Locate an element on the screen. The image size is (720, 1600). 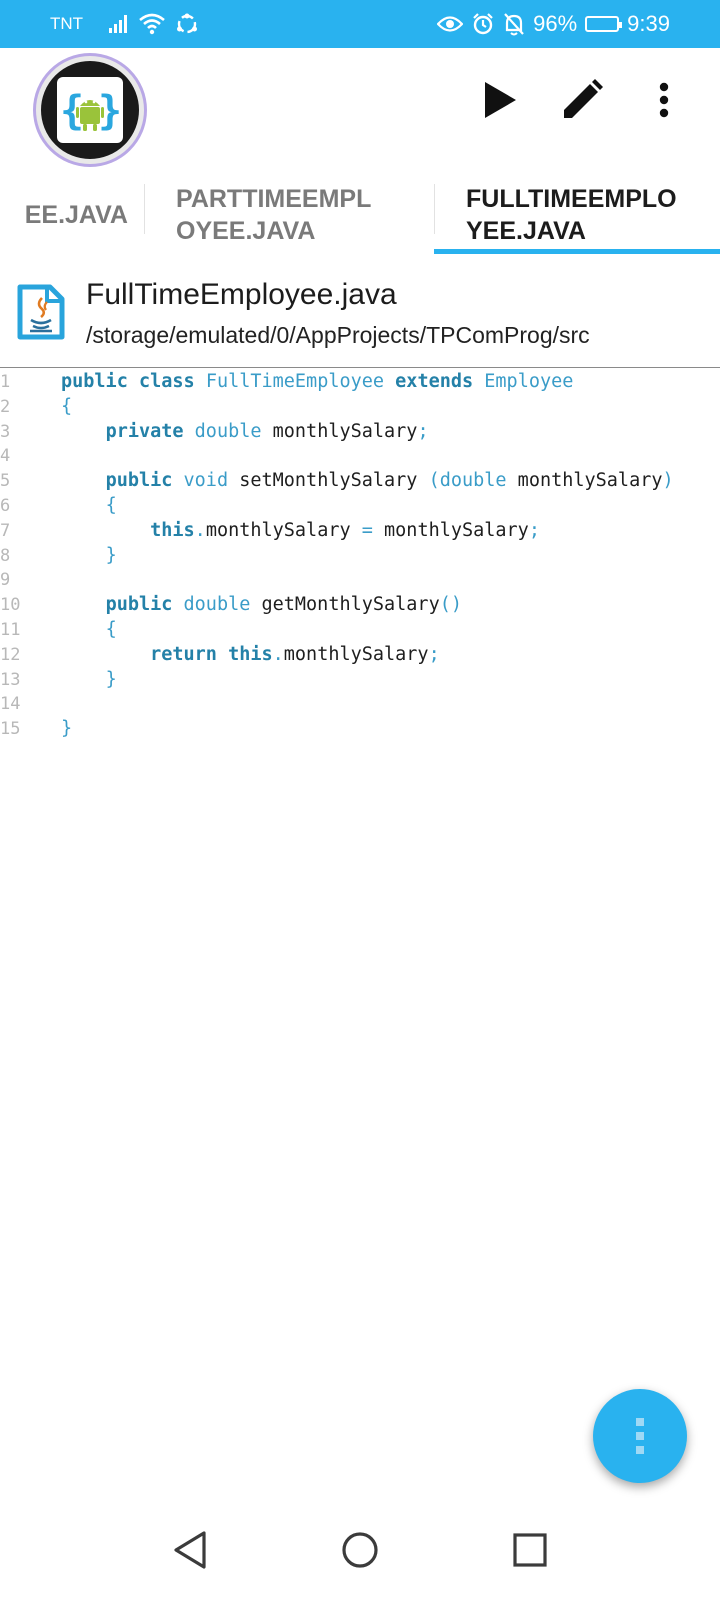
back-icon is located at coordinates (190, 1550).